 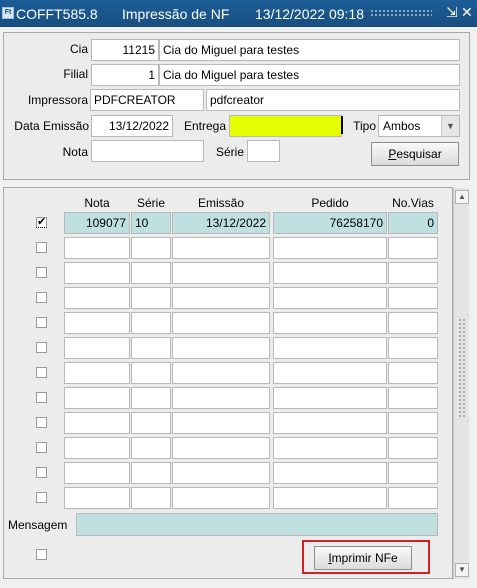 What do you see at coordinates (330, 203) in the screenshot?
I see `col-header-pedido: Pedido` at bounding box center [330, 203].